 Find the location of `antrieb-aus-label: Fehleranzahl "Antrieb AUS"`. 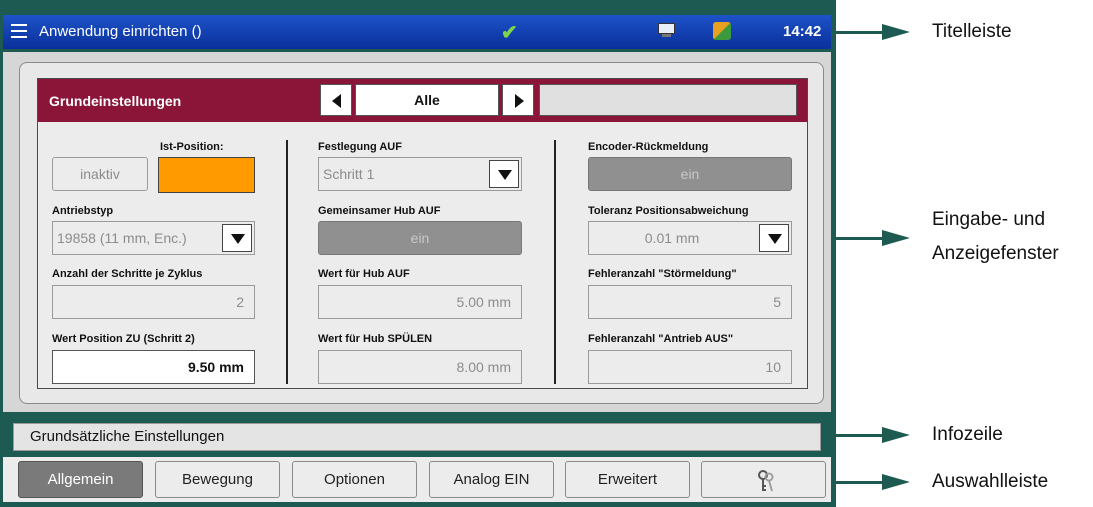

antrieb-aus-label: Fehleranzahl "Antrieb AUS" is located at coordinates (661, 339).